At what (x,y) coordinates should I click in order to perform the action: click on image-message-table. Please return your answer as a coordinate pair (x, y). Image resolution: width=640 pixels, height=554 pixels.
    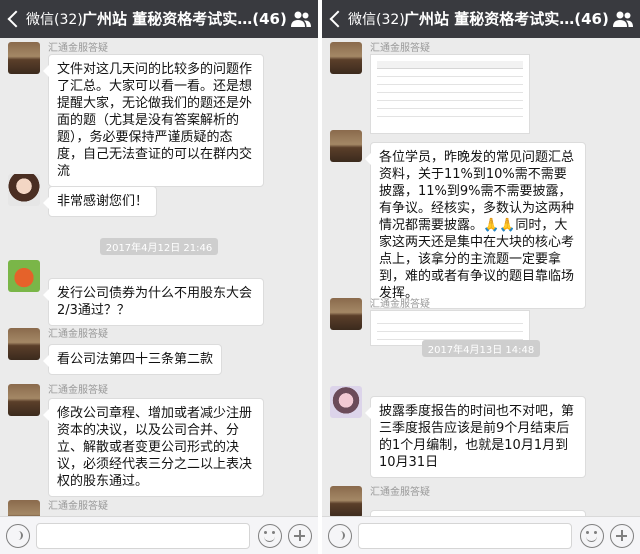
    Looking at the image, I should click on (450, 94).